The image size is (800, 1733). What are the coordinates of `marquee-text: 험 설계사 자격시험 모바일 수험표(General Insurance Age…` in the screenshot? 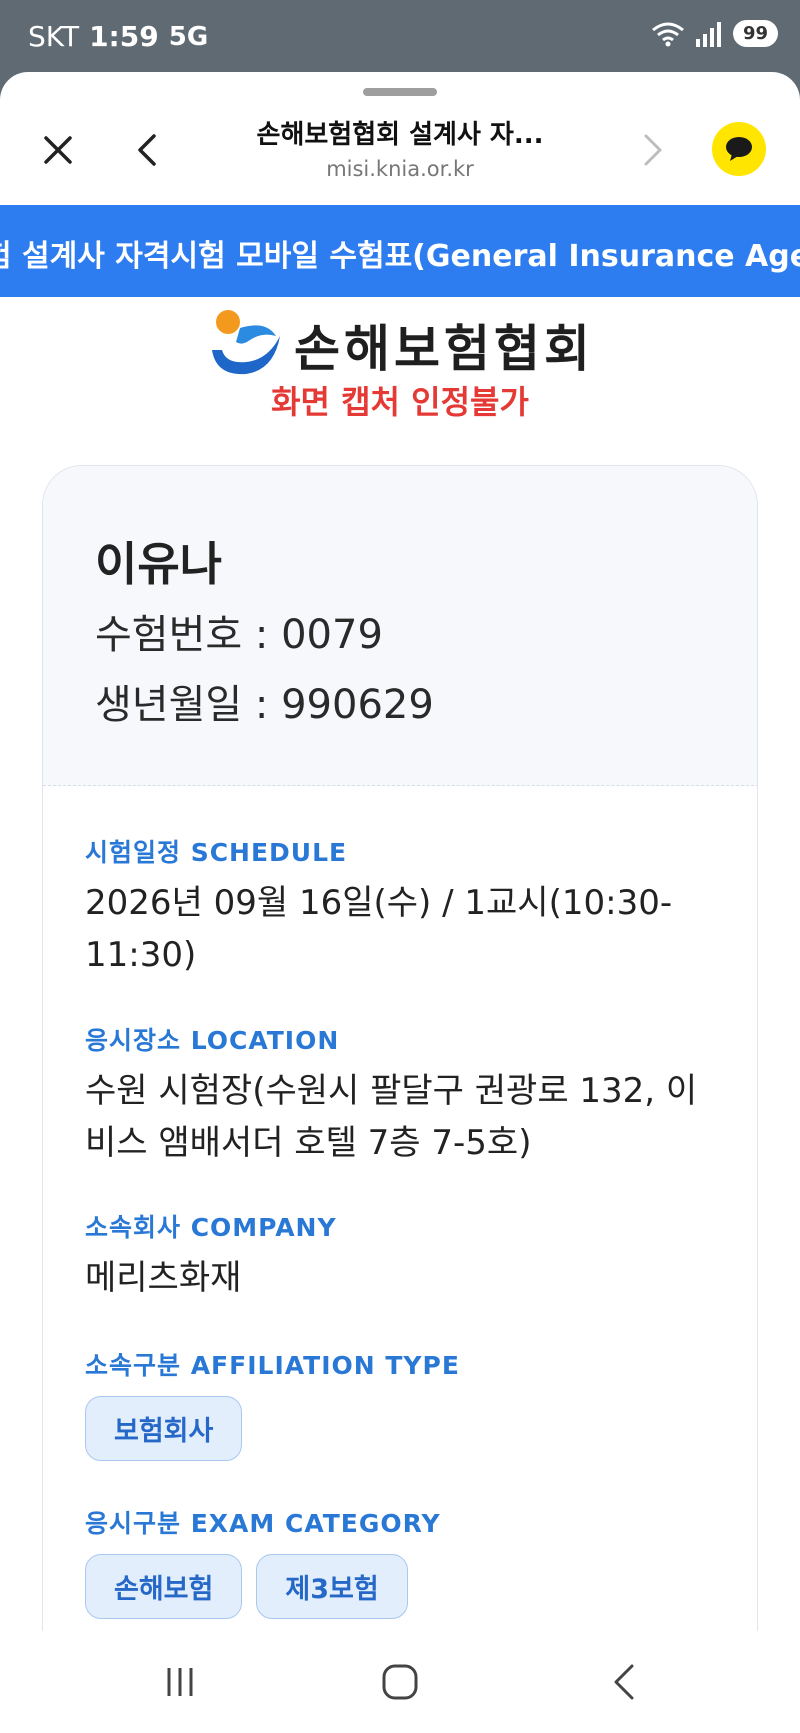 It's located at (400, 256).